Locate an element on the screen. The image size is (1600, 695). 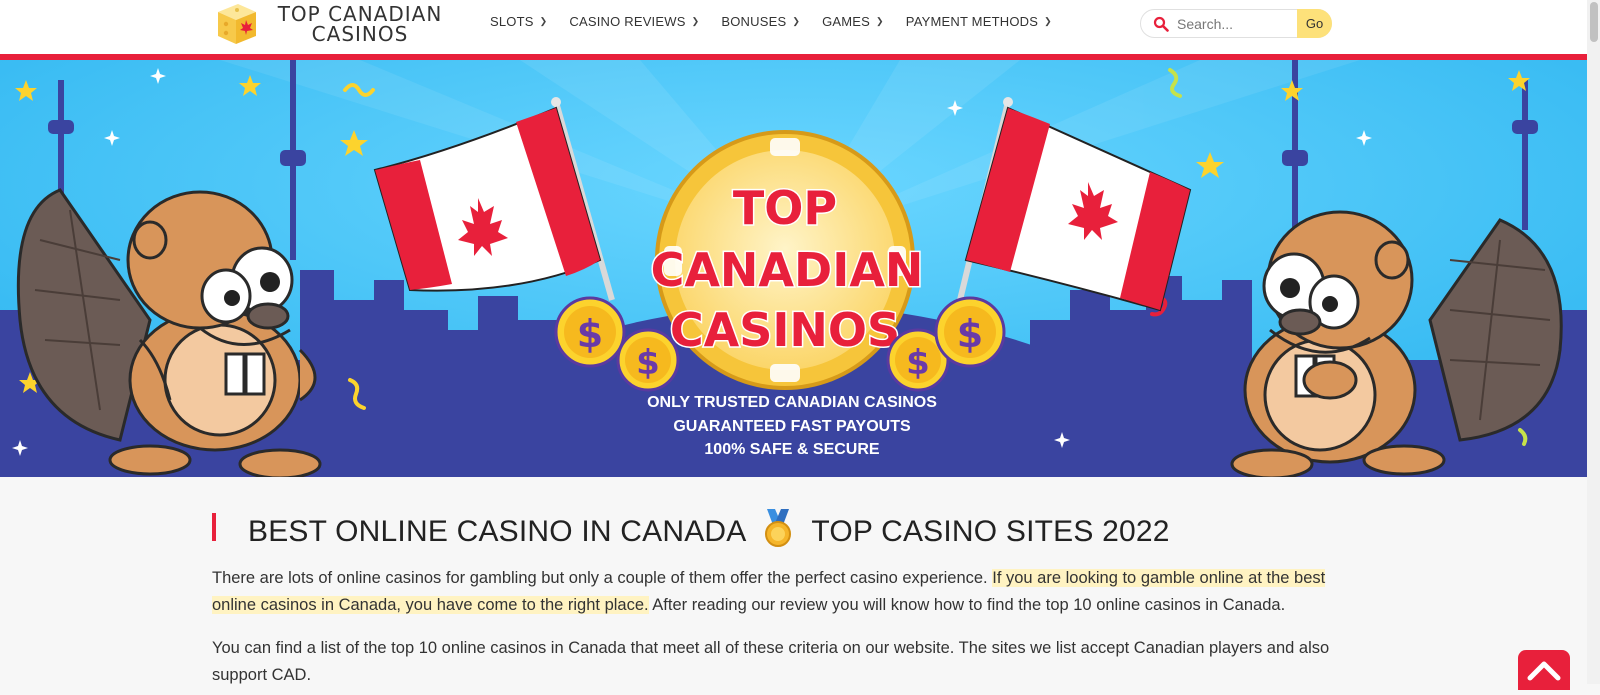
chip-line-2: CANADIAN is located at coordinates (787, 270).